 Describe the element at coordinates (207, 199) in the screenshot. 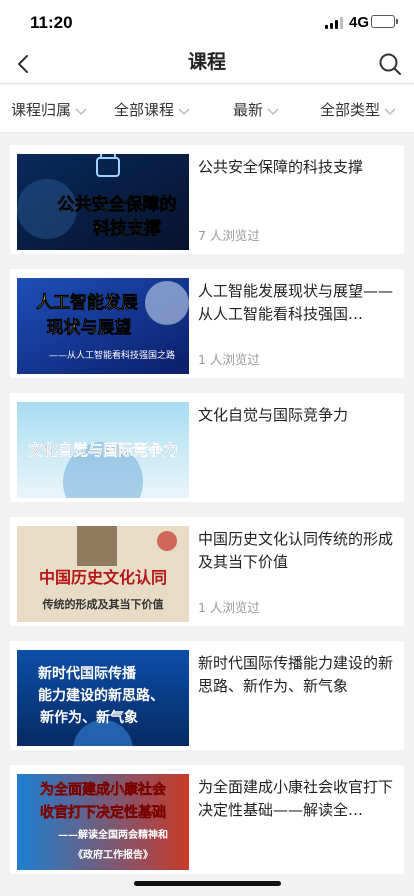

I see `course-card: 公共安全保障的 科技支撑 公共安全保障的科技支撑 7 人浏览过` at that location.